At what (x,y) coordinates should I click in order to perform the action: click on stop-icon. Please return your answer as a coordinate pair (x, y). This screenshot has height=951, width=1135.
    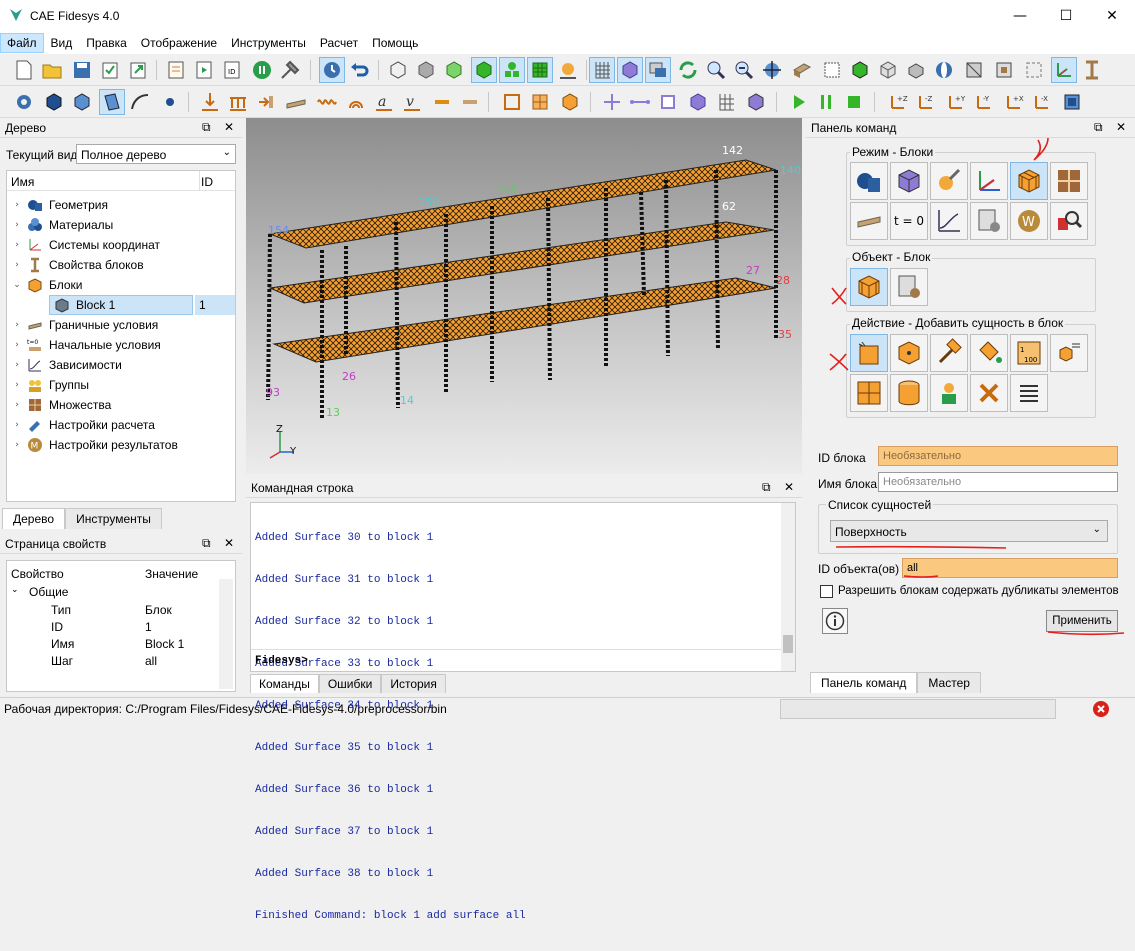
    Looking at the image, I should click on (854, 102).